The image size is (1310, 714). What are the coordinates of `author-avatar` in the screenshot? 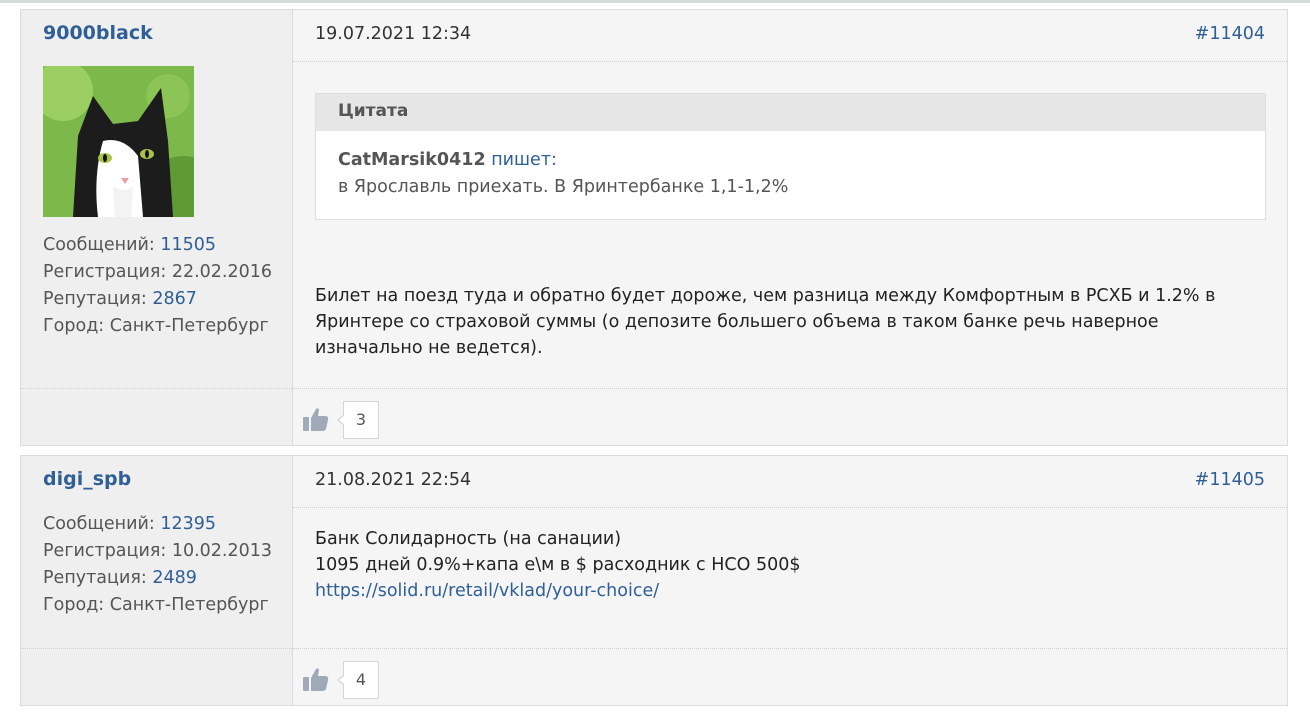 It's located at (118, 141).